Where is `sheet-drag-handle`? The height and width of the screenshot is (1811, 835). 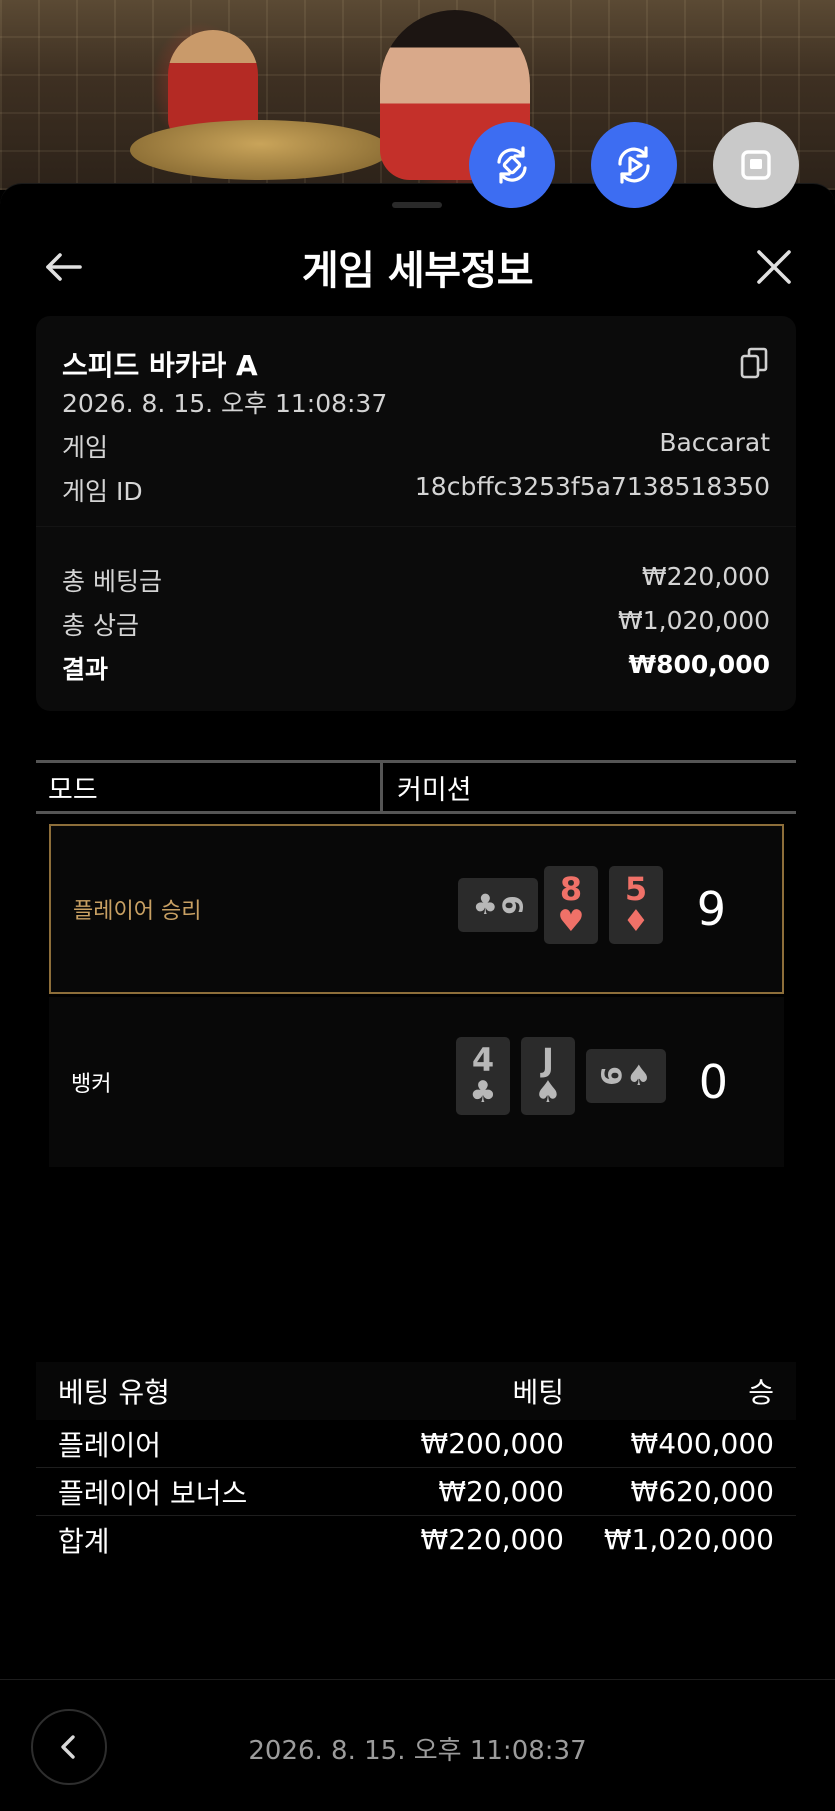 sheet-drag-handle is located at coordinates (417, 205).